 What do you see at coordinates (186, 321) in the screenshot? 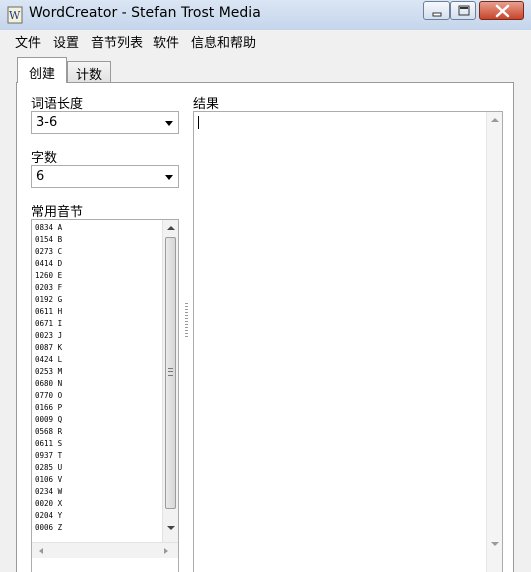
I see `panel-splitter` at bounding box center [186, 321].